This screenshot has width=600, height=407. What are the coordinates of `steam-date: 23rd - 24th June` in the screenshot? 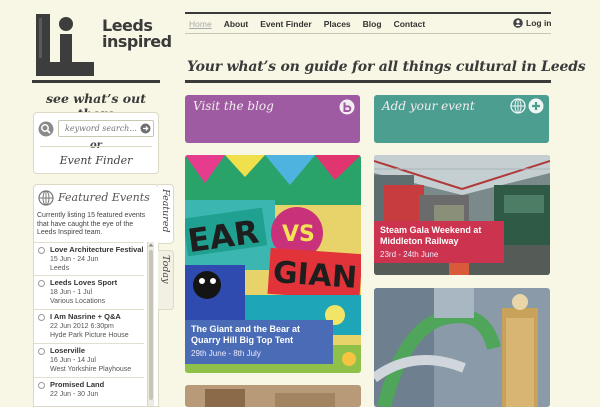 It's located at (409, 254).